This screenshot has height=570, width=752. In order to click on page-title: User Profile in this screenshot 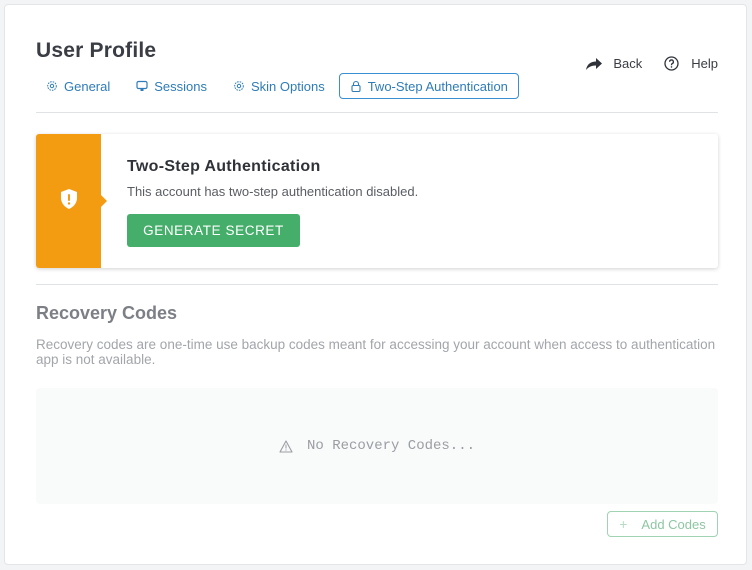, I will do `click(96, 50)`.